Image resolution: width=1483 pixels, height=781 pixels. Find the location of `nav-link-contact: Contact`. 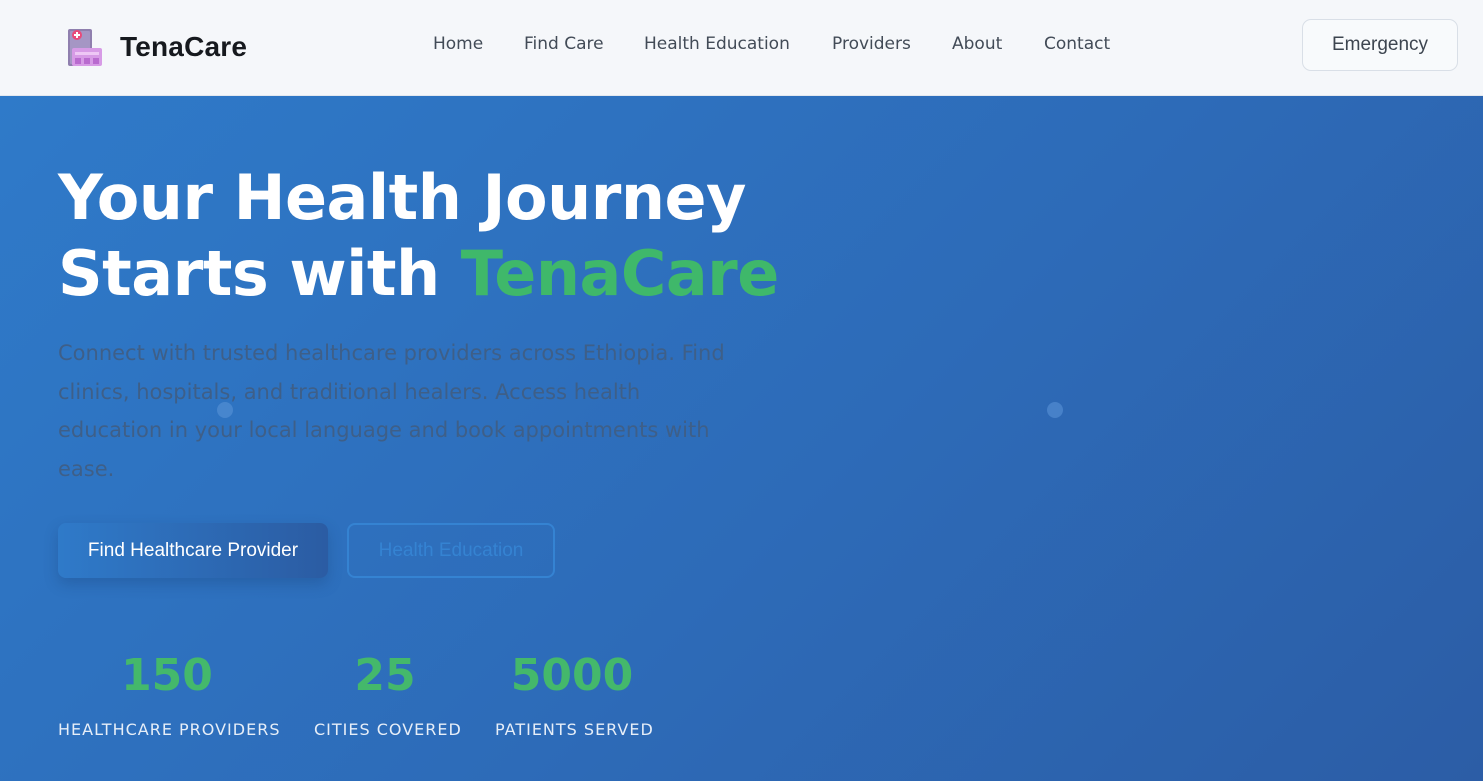

nav-link-contact: Contact is located at coordinates (1077, 44).